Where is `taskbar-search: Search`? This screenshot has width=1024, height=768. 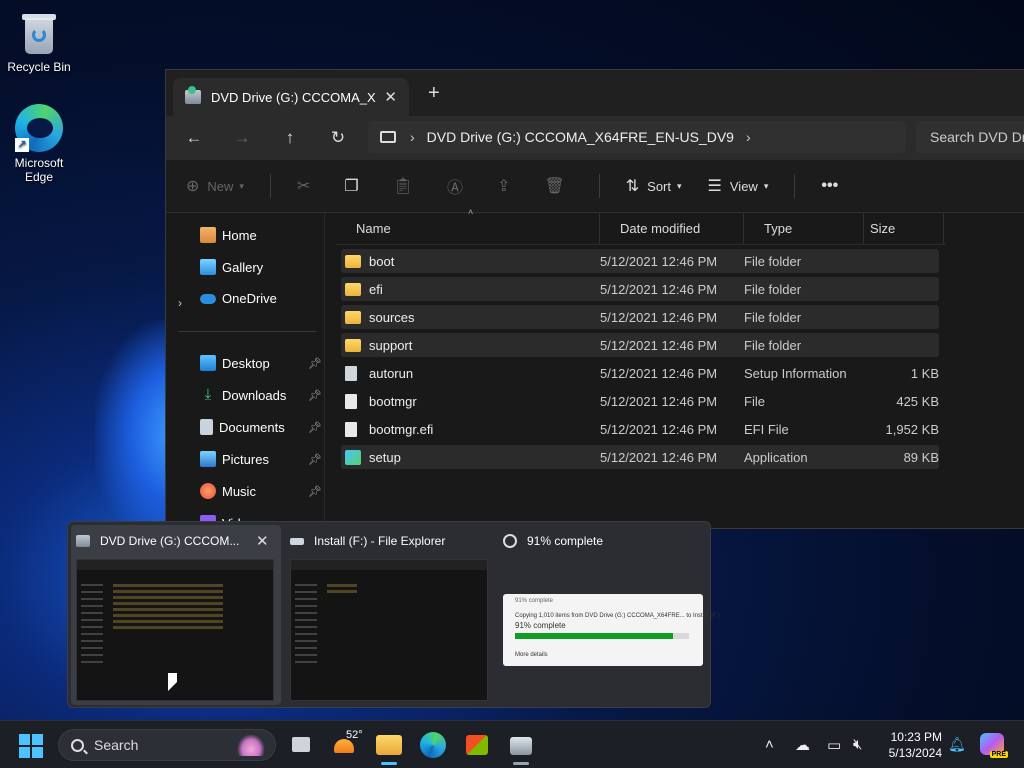
taskbar-search: Search is located at coordinates (167, 745).